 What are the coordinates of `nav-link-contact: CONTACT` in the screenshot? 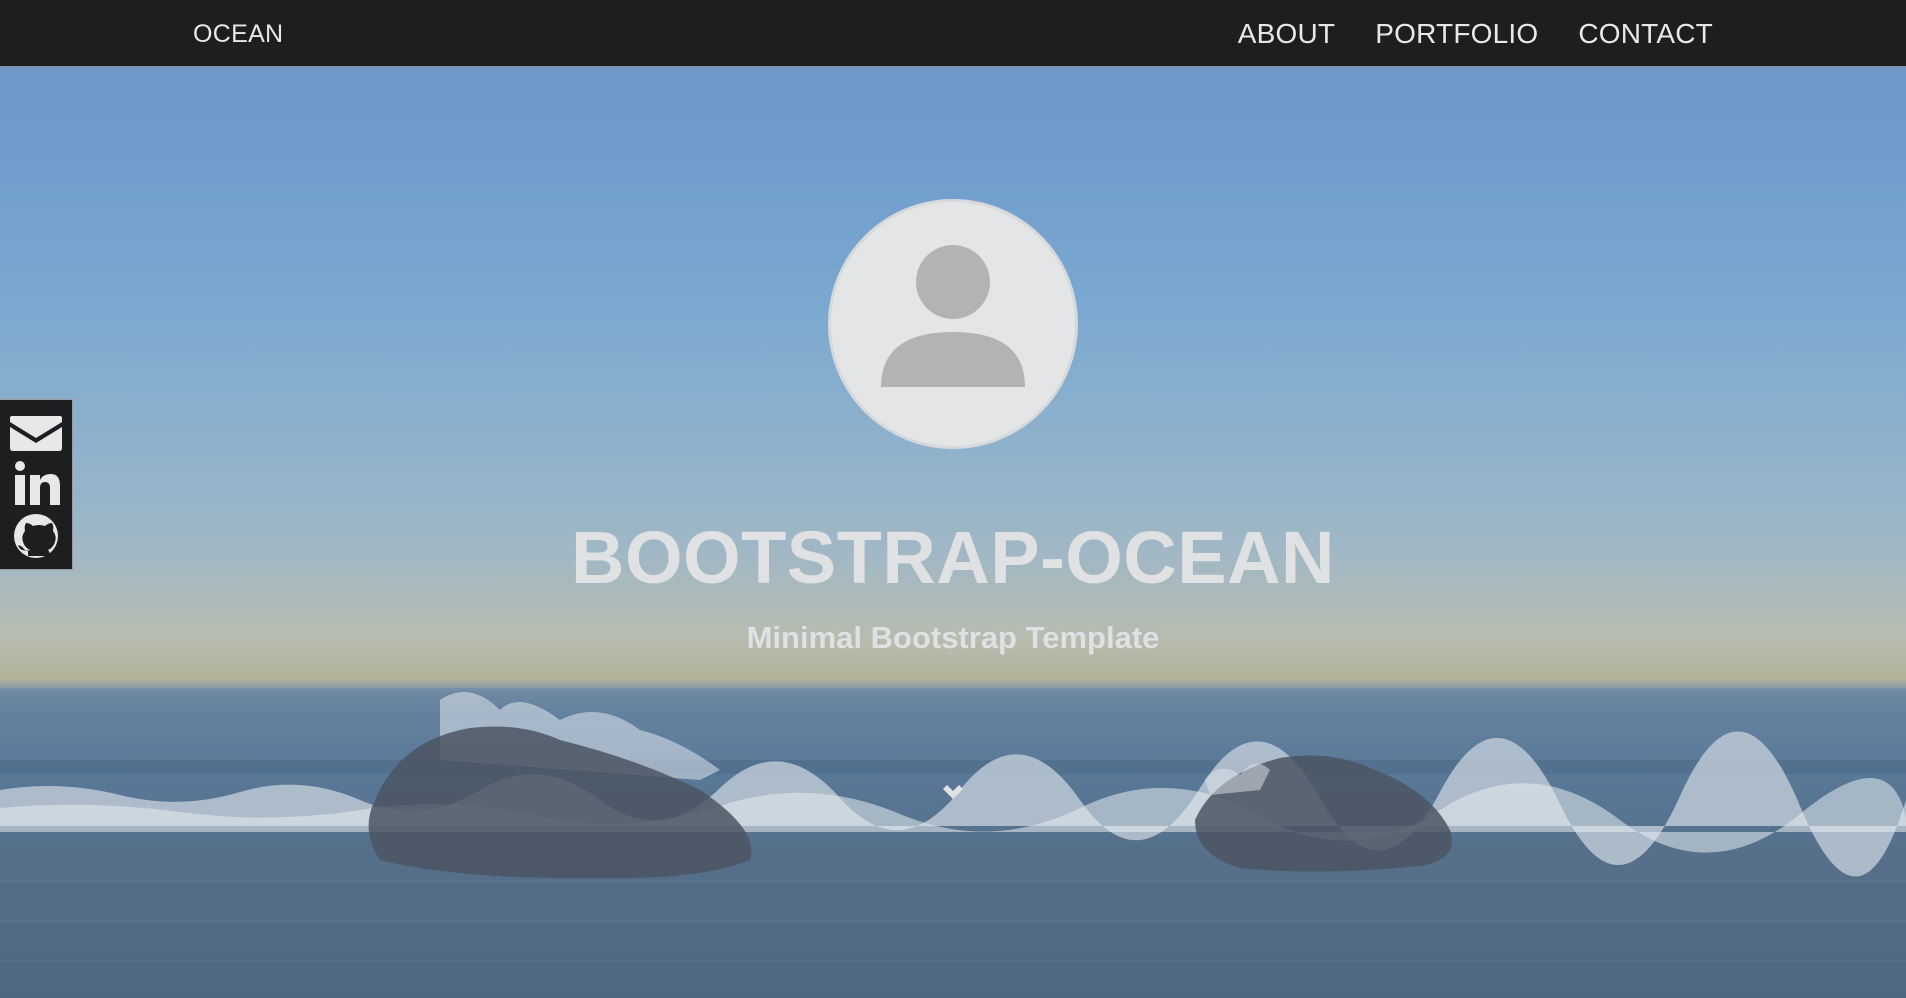 It's located at (1645, 34).